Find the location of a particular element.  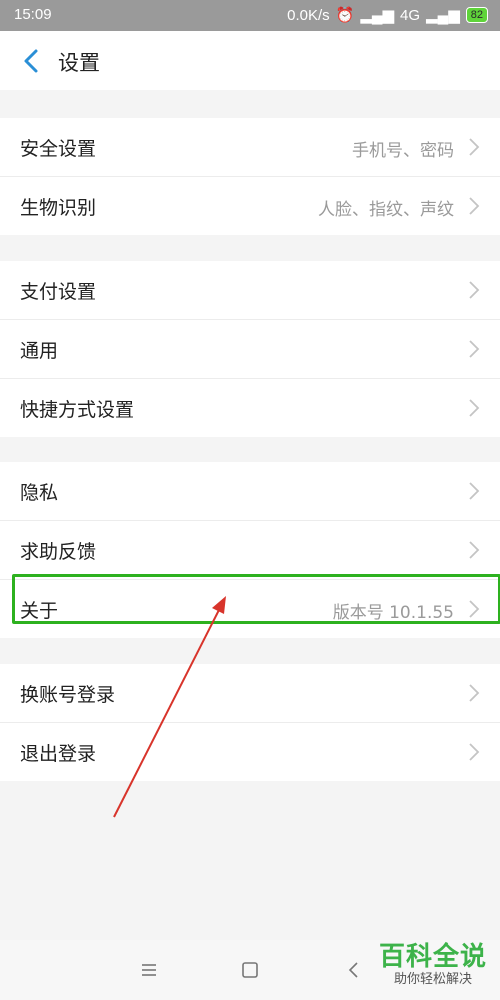

row-shortcut-settings: 快捷方式设置 is located at coordinates (250, 408).